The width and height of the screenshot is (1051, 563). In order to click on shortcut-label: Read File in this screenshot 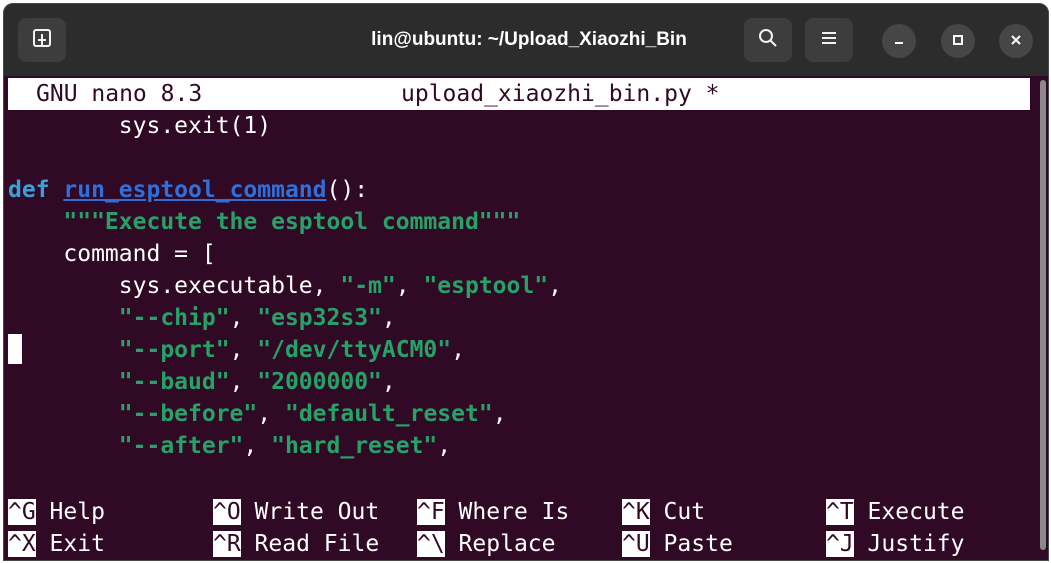, I will do `click(310, 544)`.